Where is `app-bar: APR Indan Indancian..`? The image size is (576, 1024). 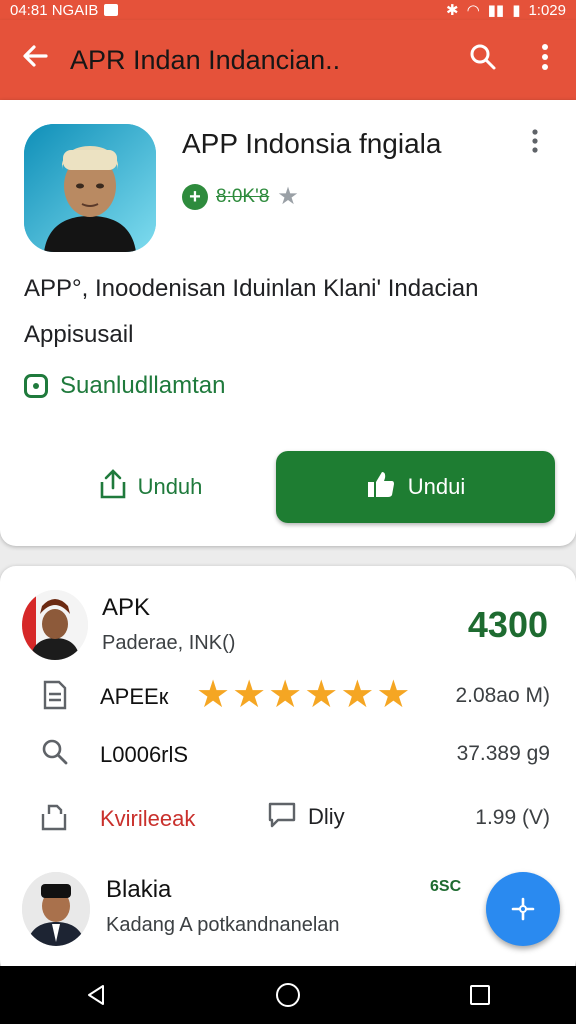
app-bar: APR Indan Indancian.. is located at coordinates (288, 60).